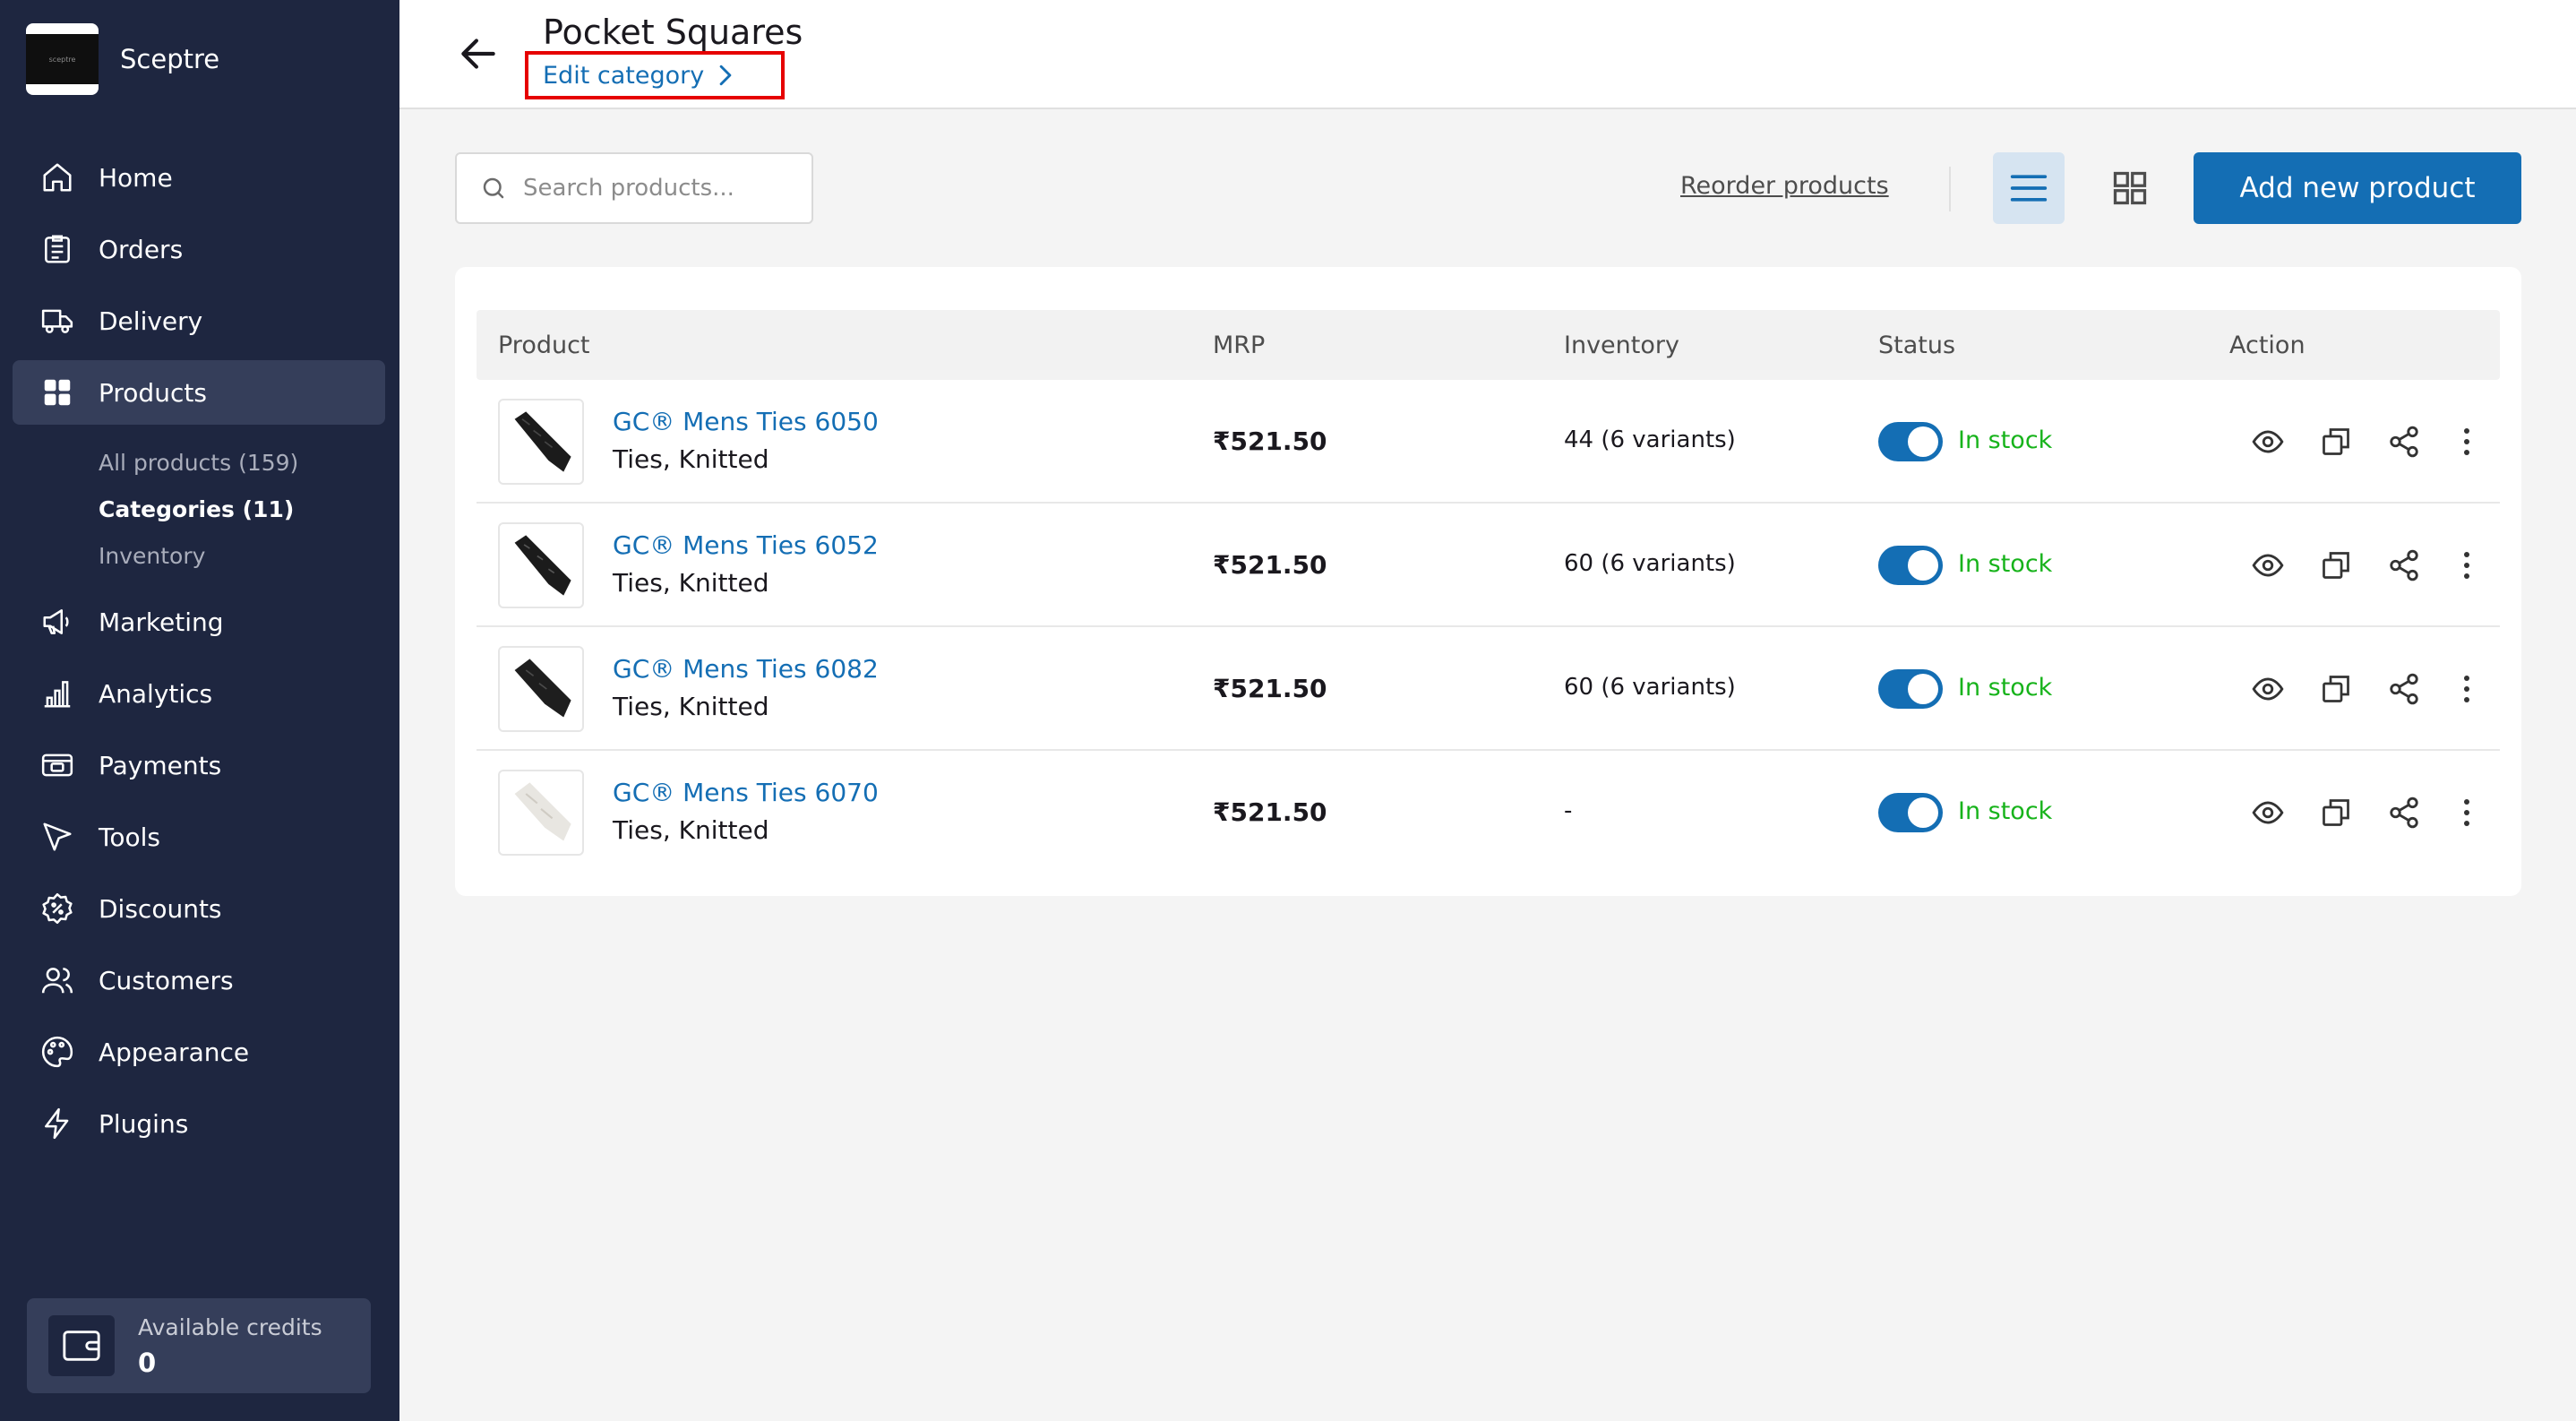  I want to click on back-button, so click(478, 54).